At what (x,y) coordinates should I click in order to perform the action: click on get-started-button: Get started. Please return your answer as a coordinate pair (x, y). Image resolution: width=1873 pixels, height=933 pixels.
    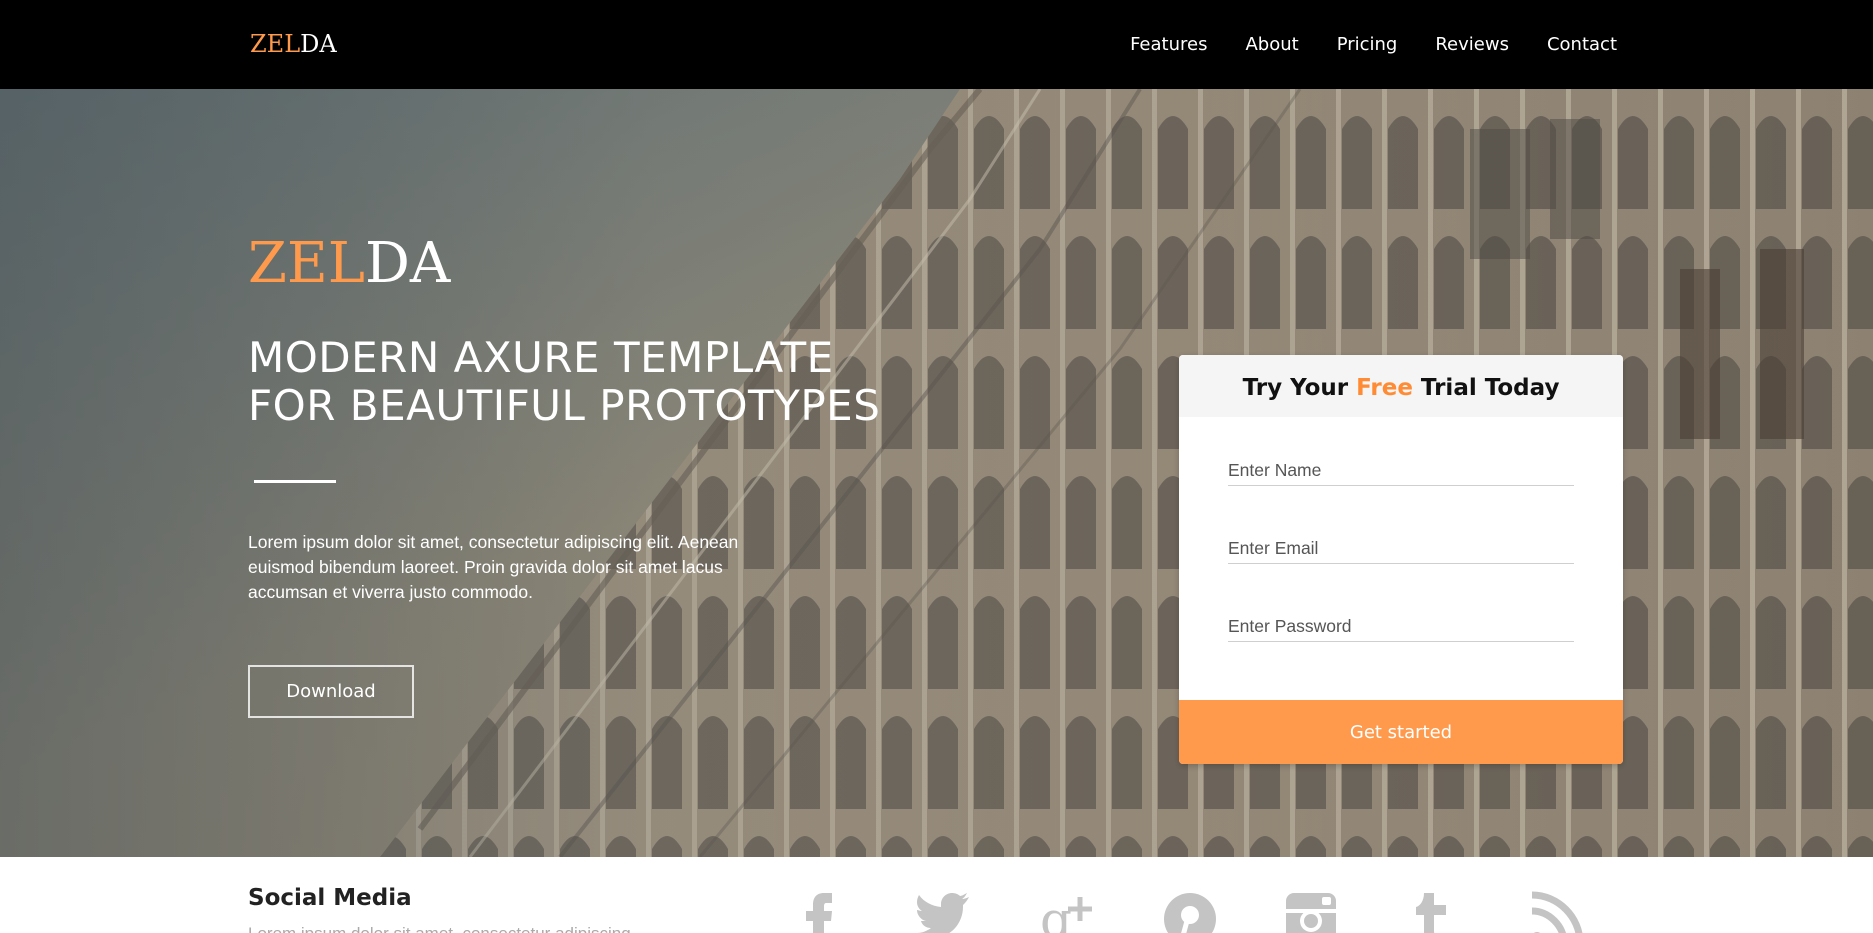
    Looking at the image, I should click on (1401, 732).